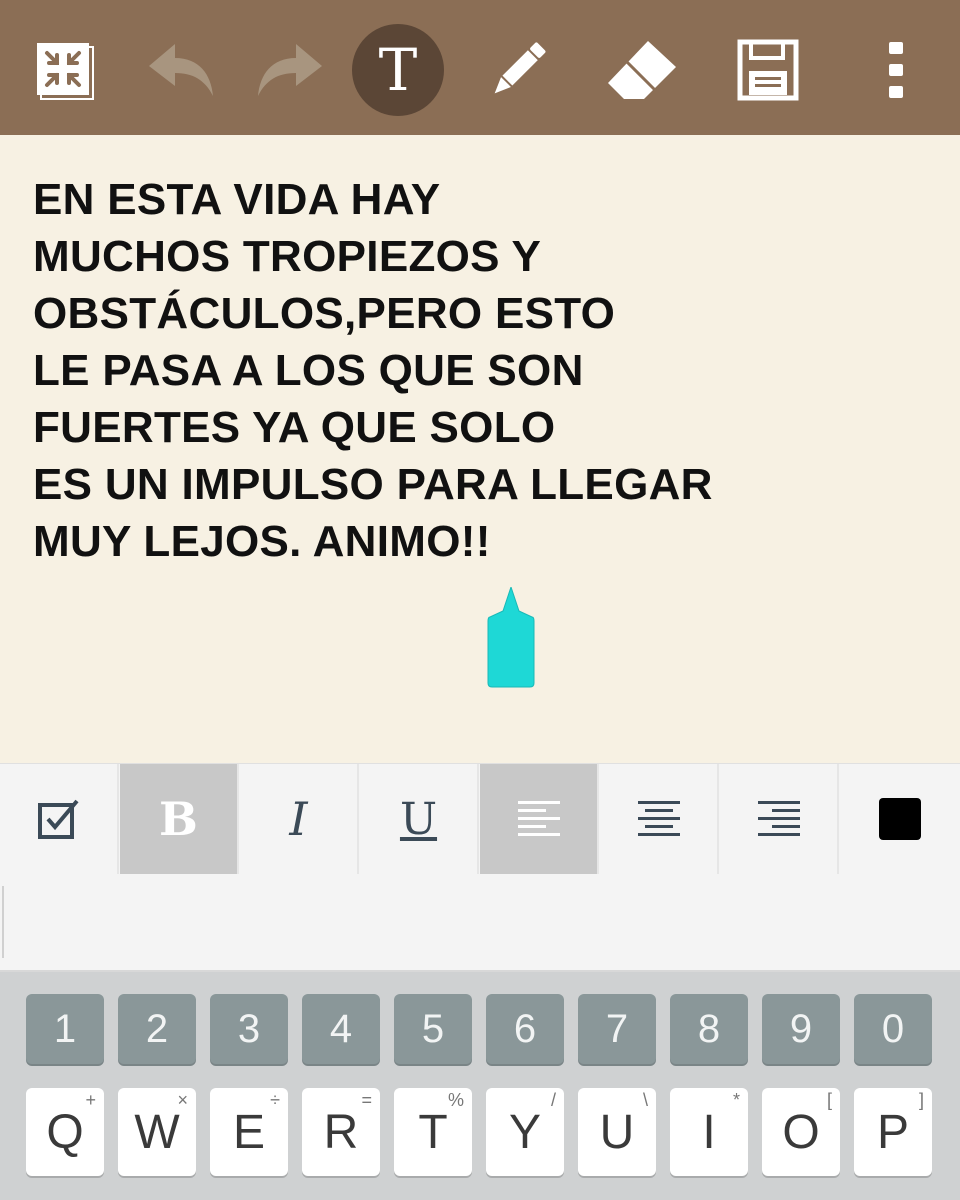 This screenshot has width=960, height=1200. I want to click on key-symbol: %, so click(455, 1100).